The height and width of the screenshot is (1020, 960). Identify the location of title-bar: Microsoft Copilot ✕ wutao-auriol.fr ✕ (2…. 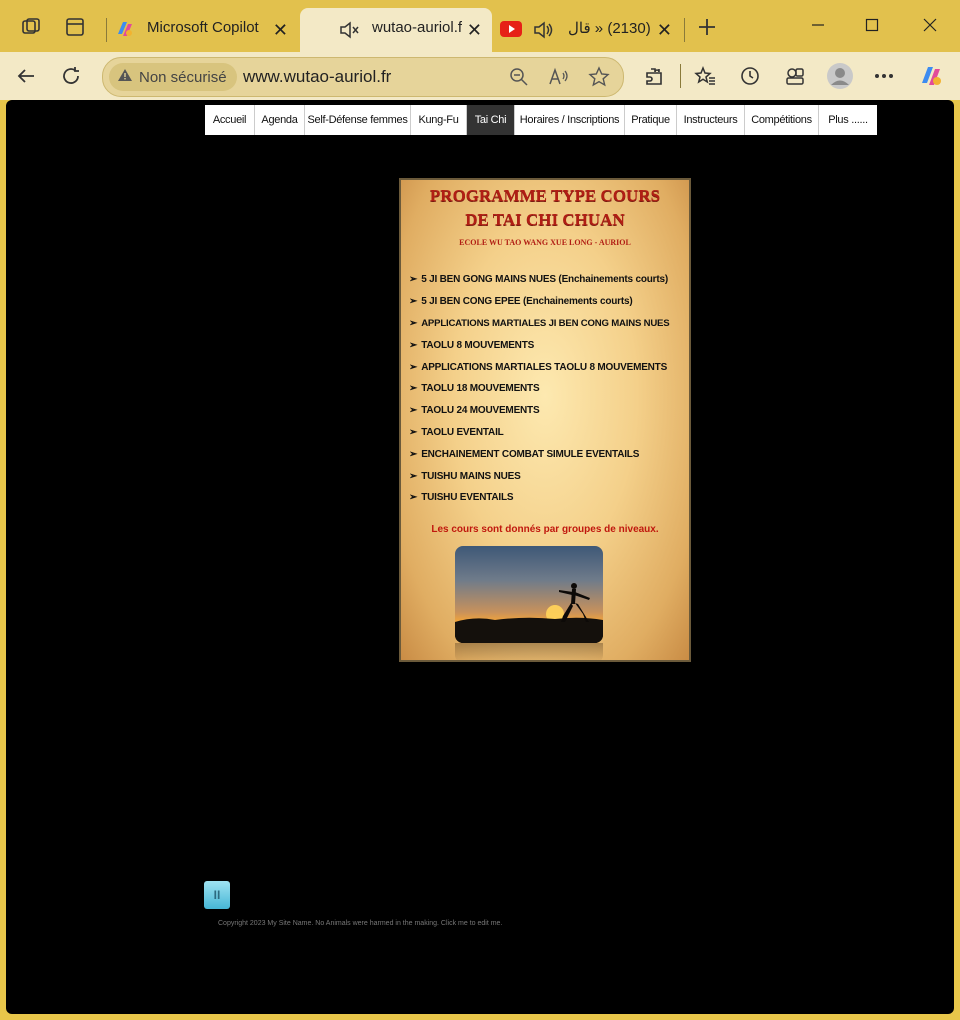
(480, 26).